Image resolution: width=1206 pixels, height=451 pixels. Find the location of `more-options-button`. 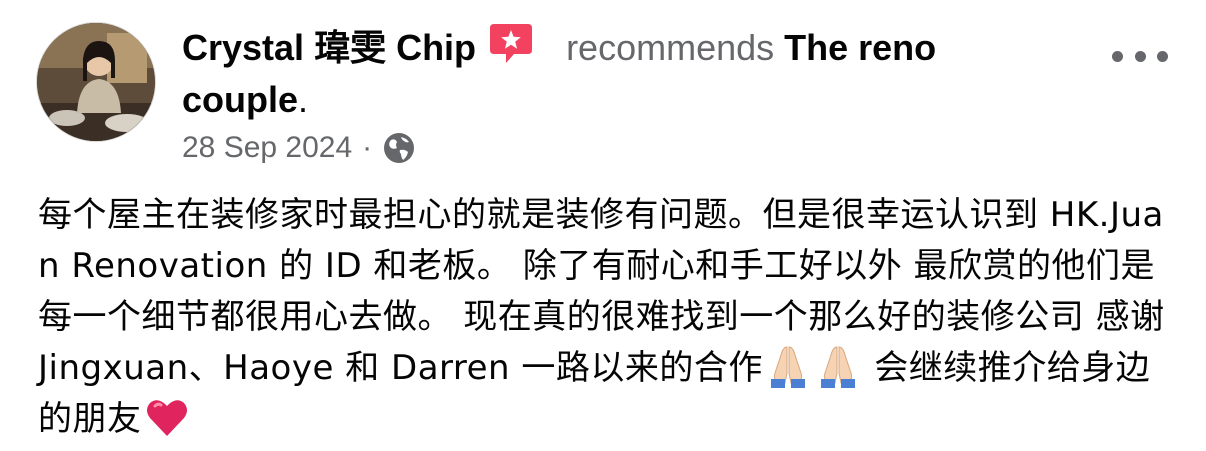

more-options-button is located at coordinates (1140, 56).